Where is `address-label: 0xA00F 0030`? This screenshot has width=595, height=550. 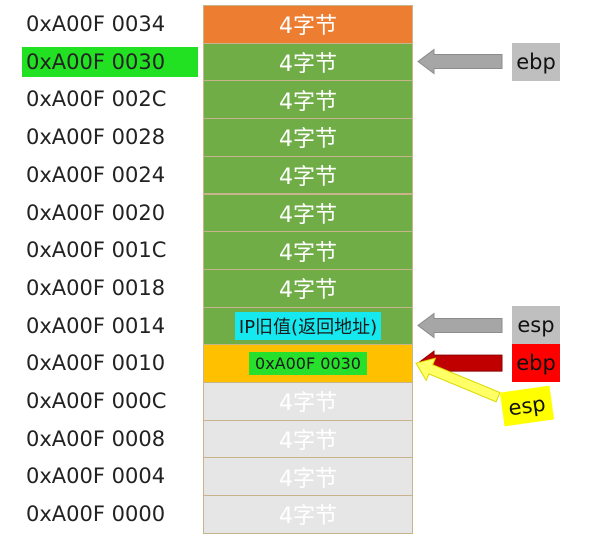
address-label: 0xA00F 0030 is located at coordinates (110, 61).